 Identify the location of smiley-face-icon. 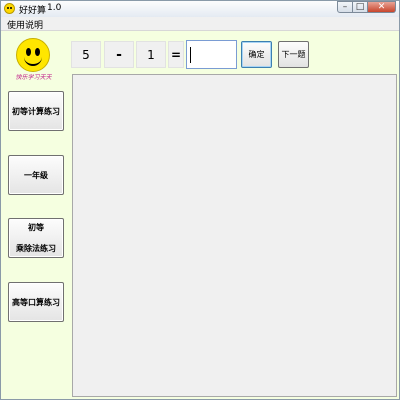
(33, 55).